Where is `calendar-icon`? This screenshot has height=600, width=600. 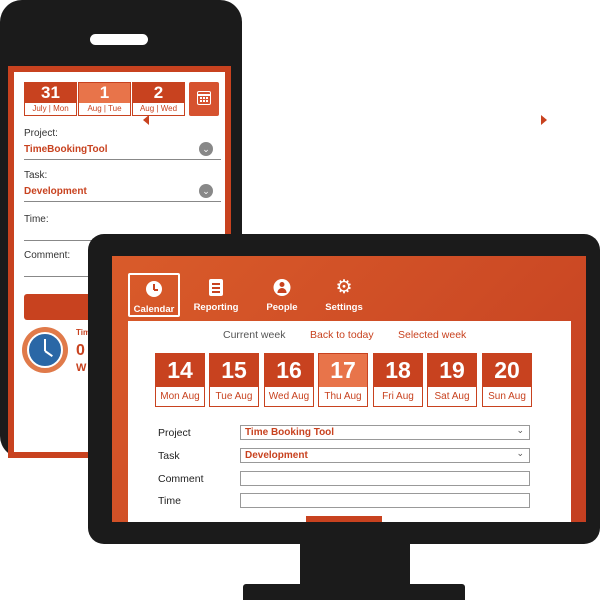 calendar-icon is located at coordinates (204, 98).